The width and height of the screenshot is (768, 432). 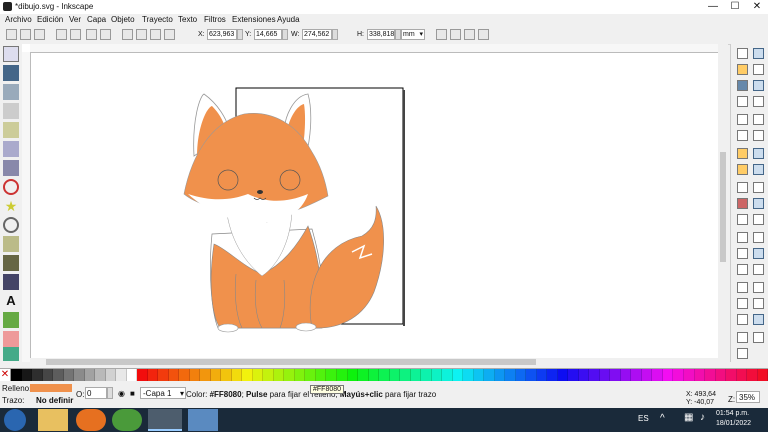 I want to click on zoom-selection-icon, so click(x=742, y=237).